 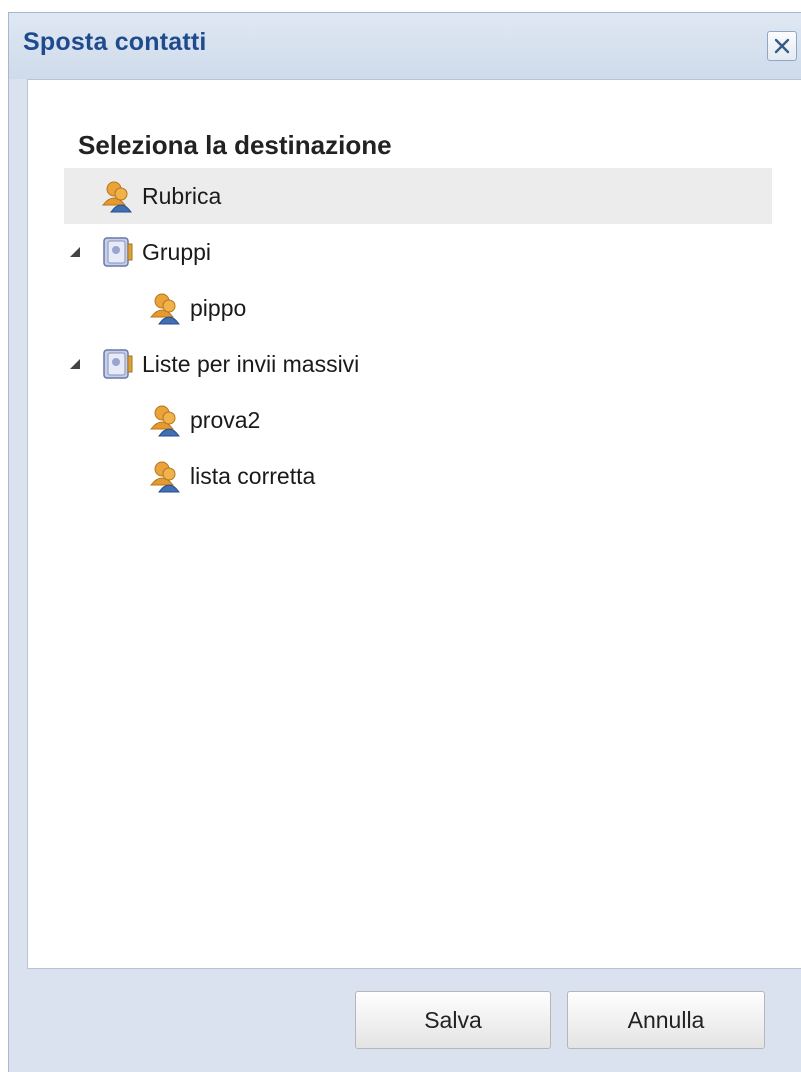 I want to click on tree-item-pippo: pippo, so click(x=418, y=308).